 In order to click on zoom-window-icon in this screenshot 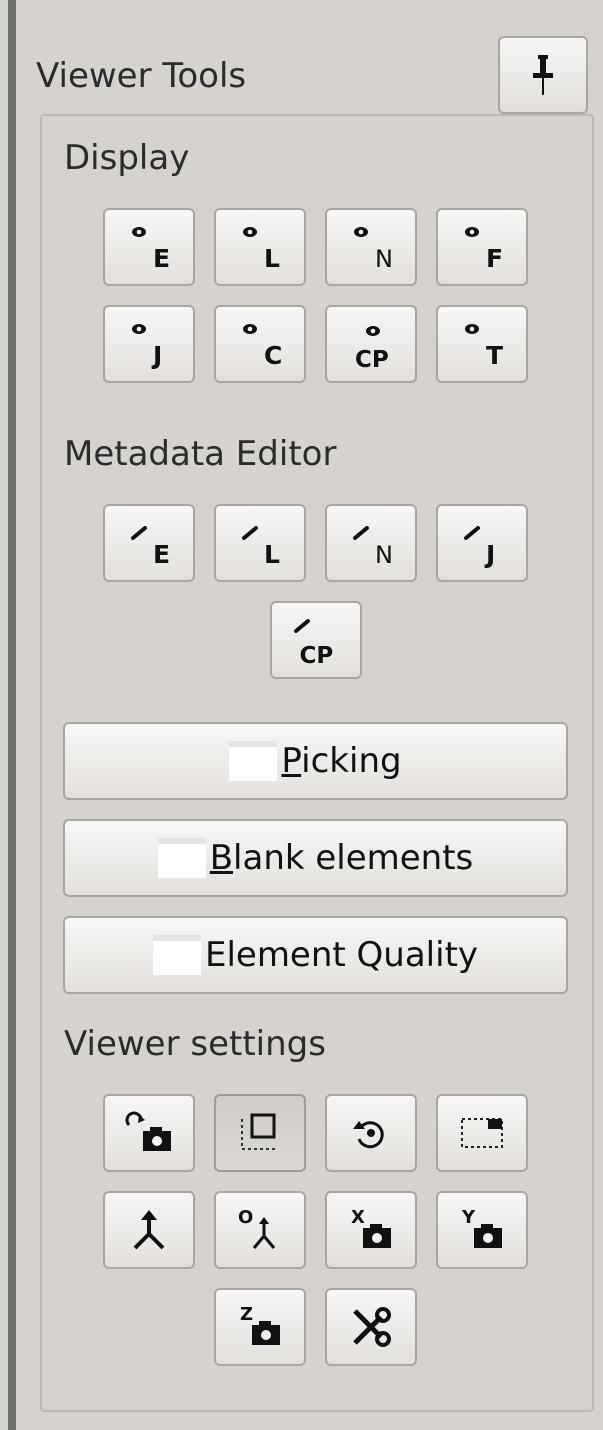, I will do `click(482, 1133)`.